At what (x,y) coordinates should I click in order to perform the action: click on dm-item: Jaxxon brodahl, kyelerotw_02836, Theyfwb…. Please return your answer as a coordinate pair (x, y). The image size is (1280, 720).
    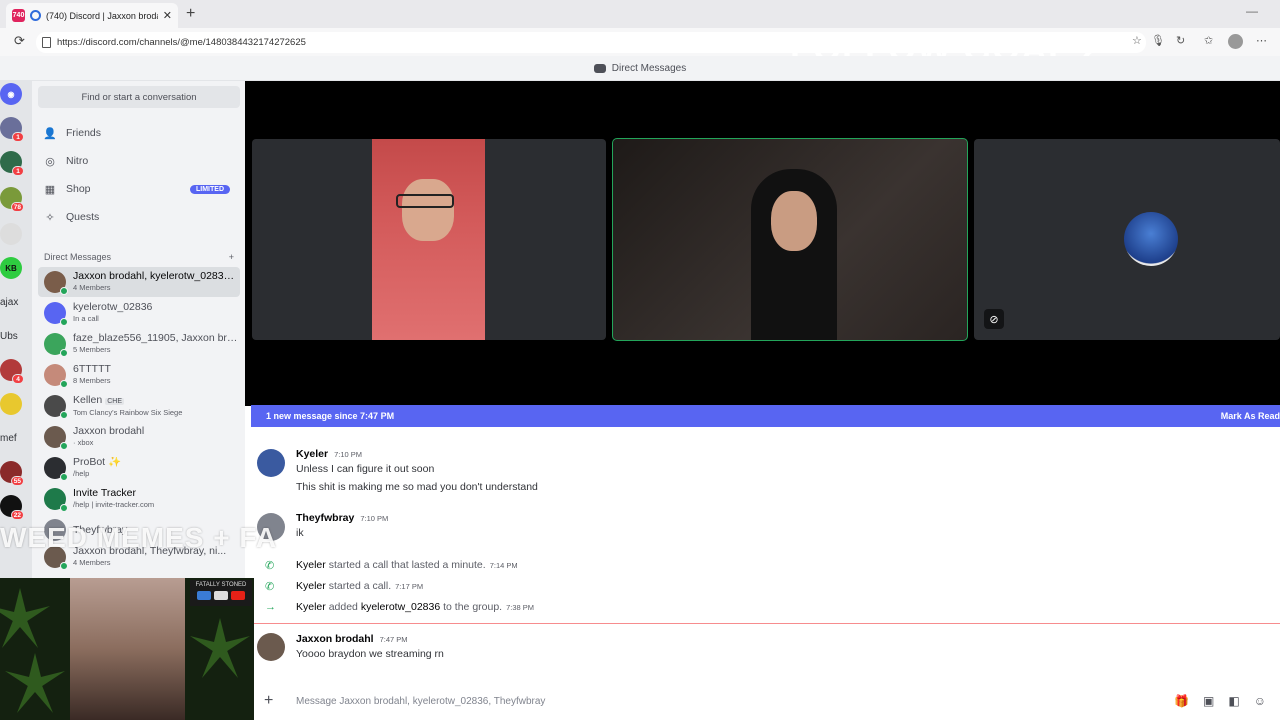
    Looking at the image, I should click on (139, 282).